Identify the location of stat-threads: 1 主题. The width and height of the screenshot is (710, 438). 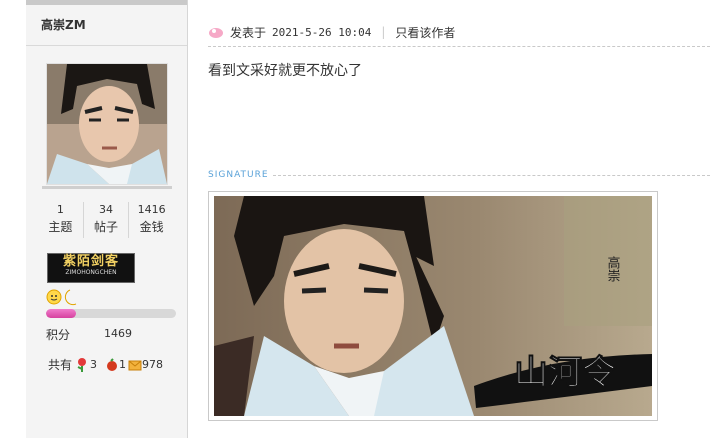
(61, 220).